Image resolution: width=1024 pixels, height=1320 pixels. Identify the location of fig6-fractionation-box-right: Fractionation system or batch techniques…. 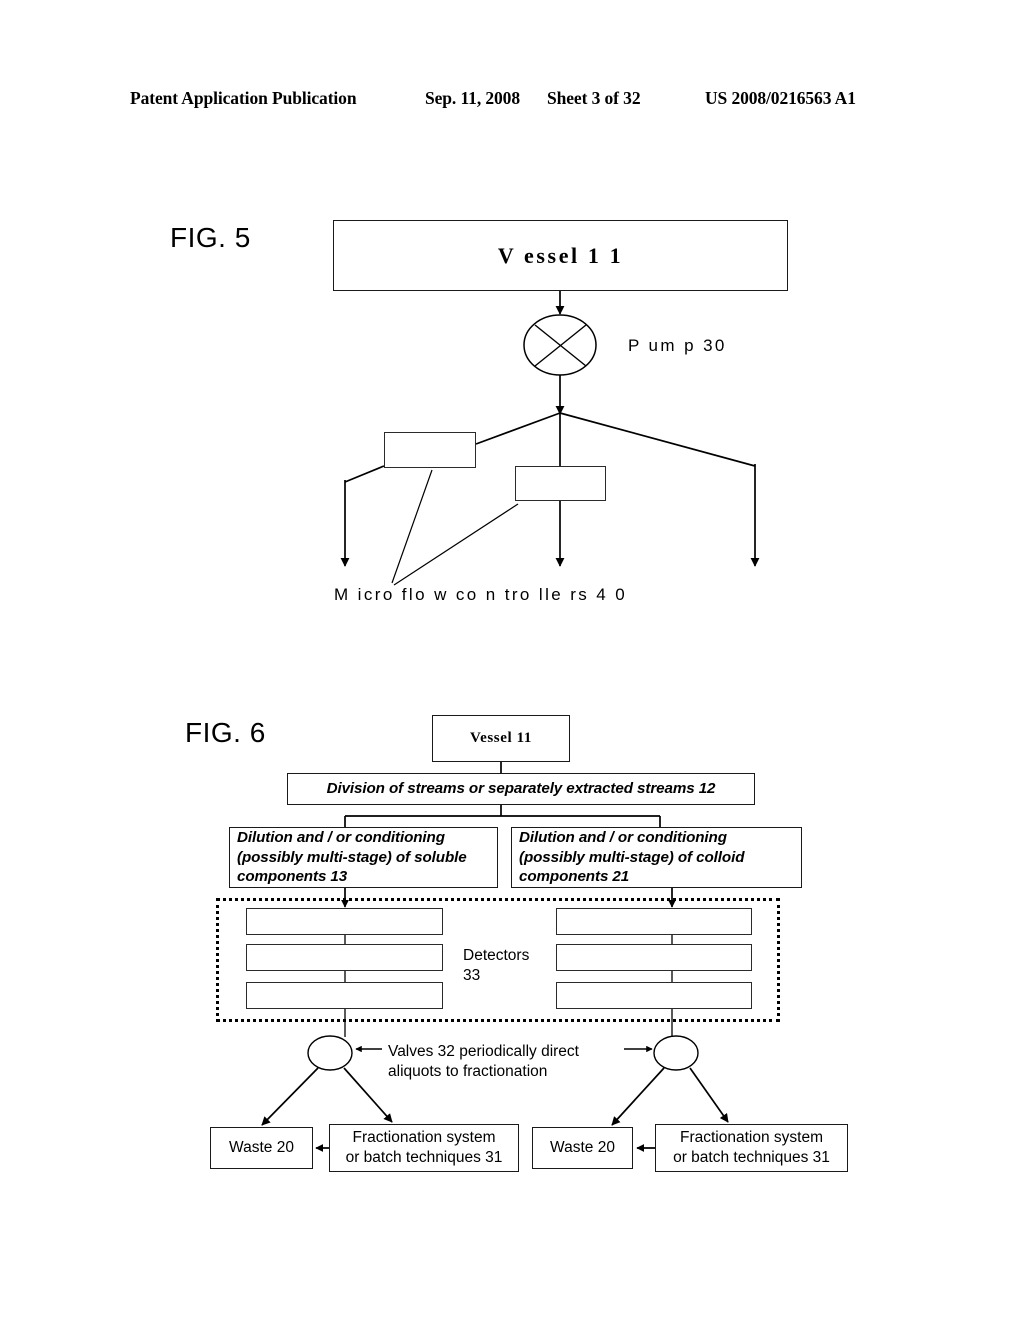
(751, 1148).